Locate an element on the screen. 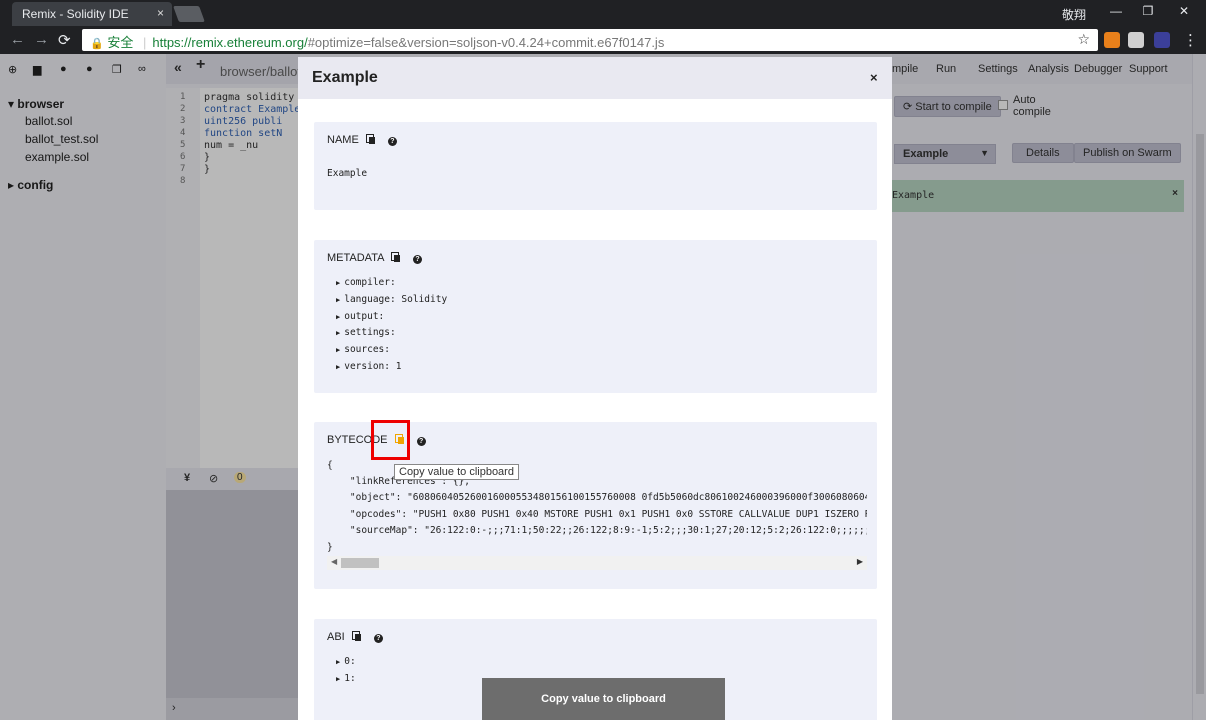  scrollbar-thumb is located at coordinates (360, 563).